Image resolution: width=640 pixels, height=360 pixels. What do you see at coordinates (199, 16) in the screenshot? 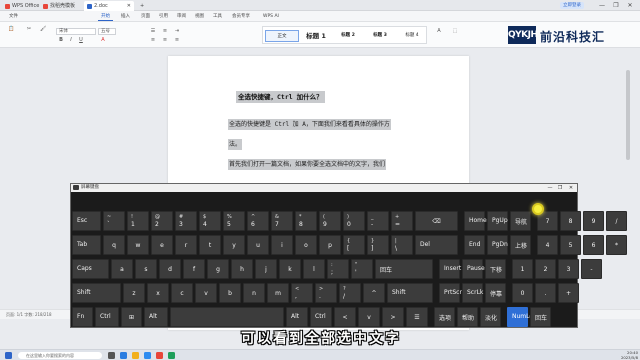
I see `menu-view: 视图` at bounding box center [199, 16].